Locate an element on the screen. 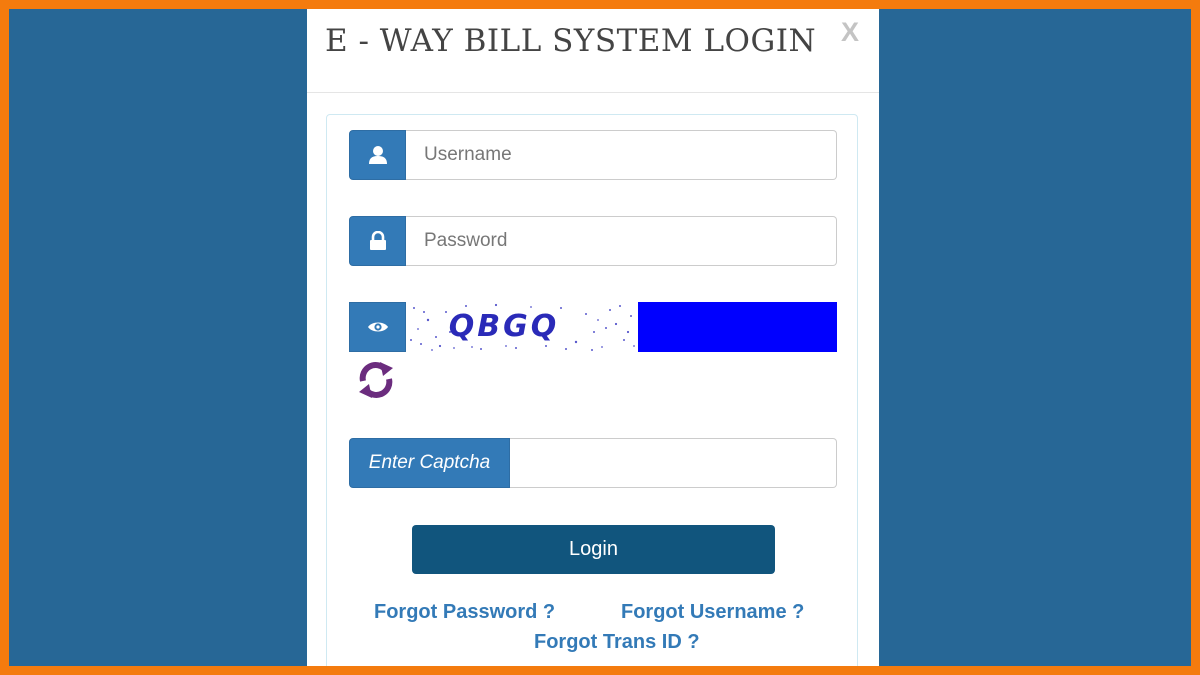 Image resolution: width=1200 pixels, height=675 pixels. captcha-input is located at coordinates (673, 463).